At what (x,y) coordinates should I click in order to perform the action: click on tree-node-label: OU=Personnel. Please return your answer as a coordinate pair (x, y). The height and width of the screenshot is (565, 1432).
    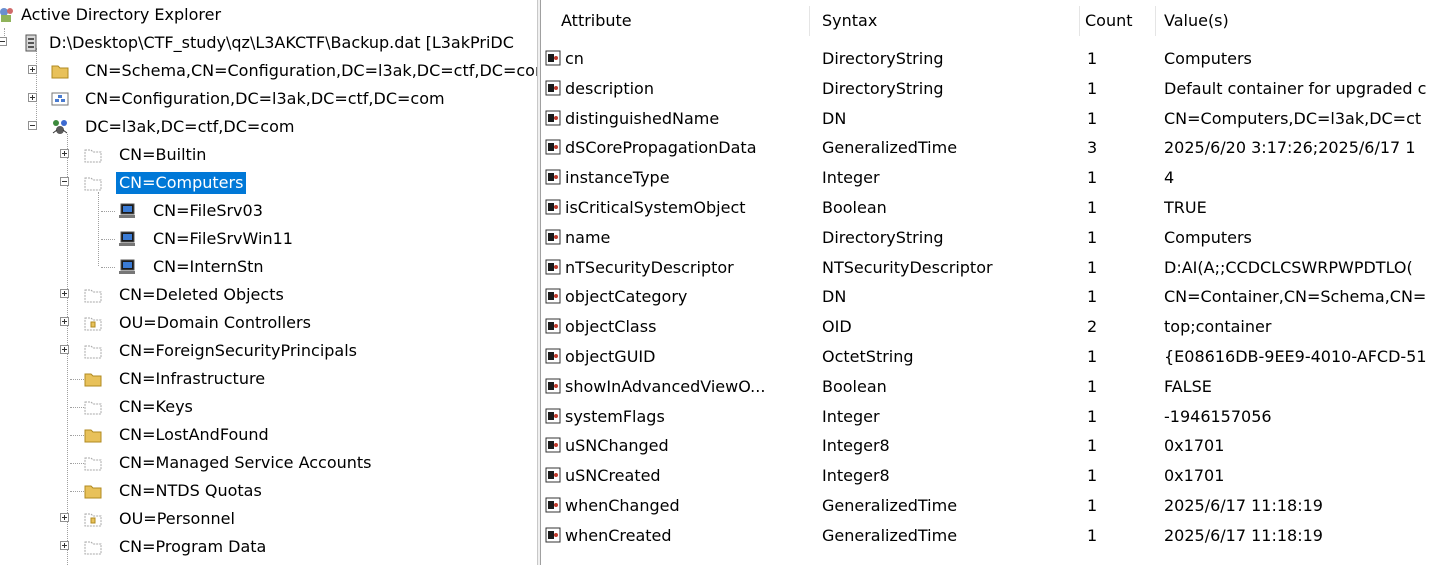
    Looking at the image, I should click on (177, 518).